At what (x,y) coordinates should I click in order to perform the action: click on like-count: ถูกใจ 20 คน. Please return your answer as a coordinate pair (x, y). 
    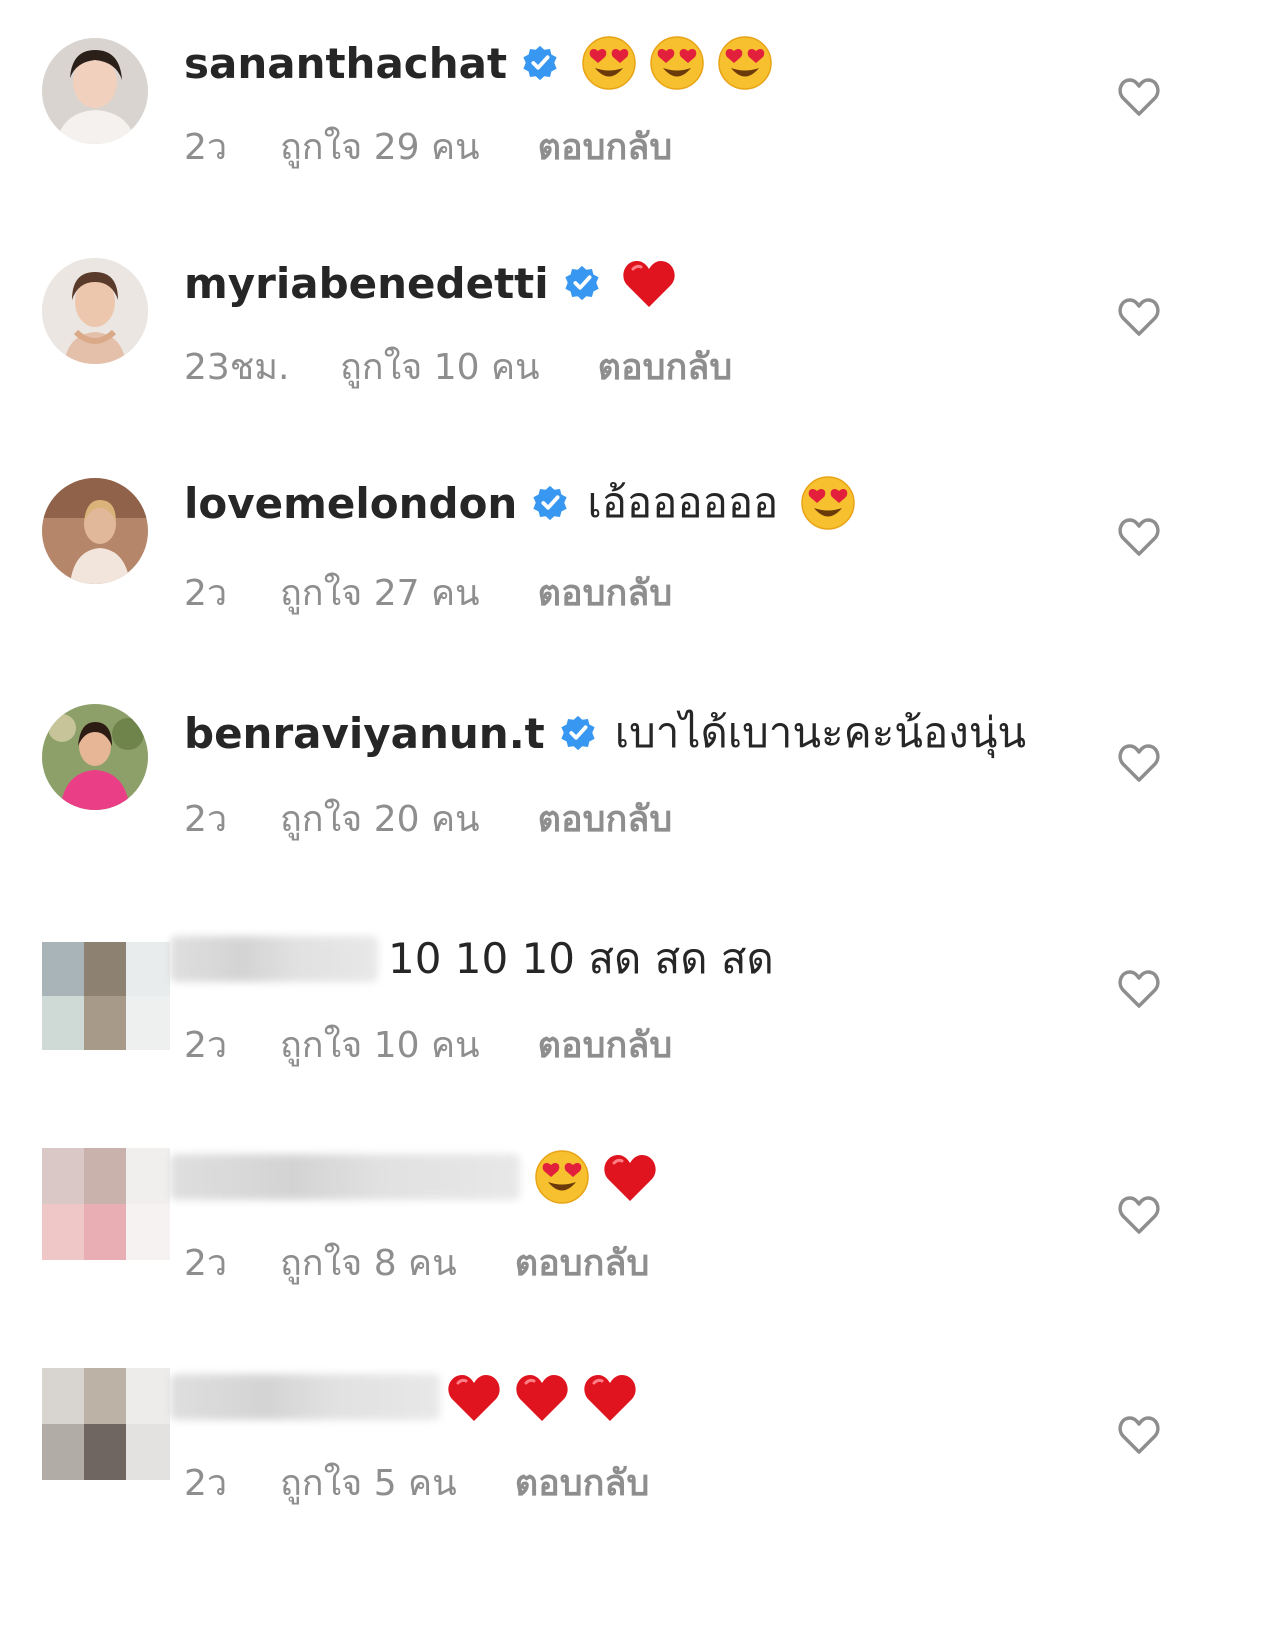
    Looking at the image, I should click on (380, 818).